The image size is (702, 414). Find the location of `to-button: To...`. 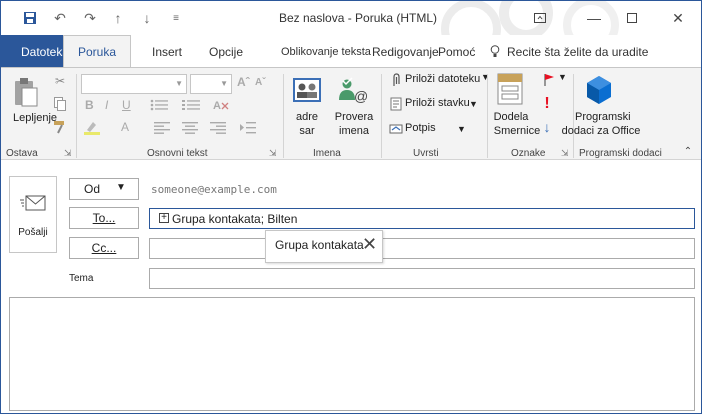

to-button: To... is located at coordinates (104, 218).